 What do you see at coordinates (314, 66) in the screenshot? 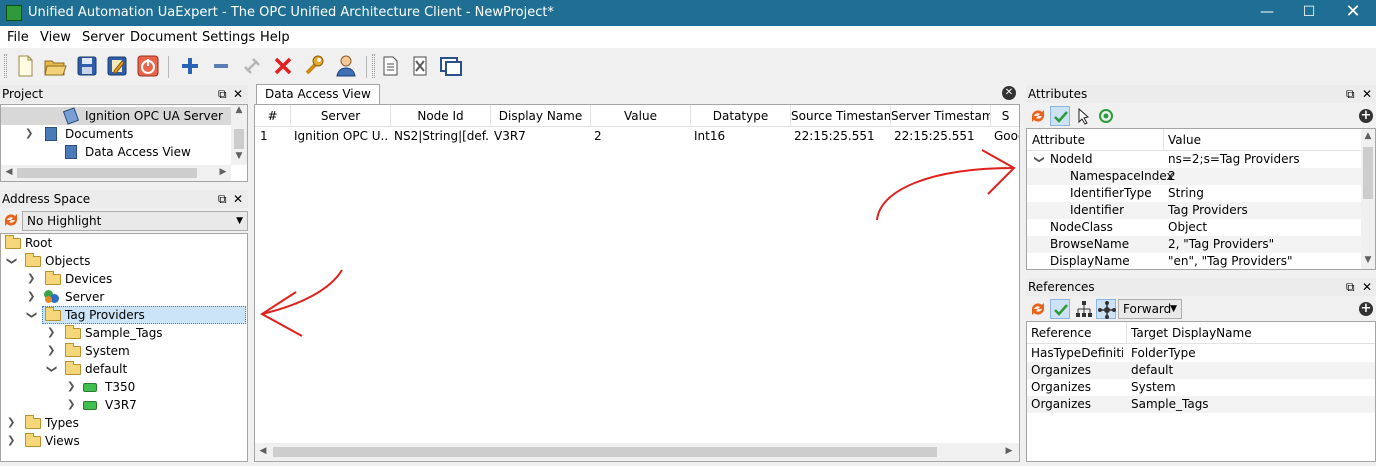
I see `settings-wrench-icon` at bounding box center [314, 66].